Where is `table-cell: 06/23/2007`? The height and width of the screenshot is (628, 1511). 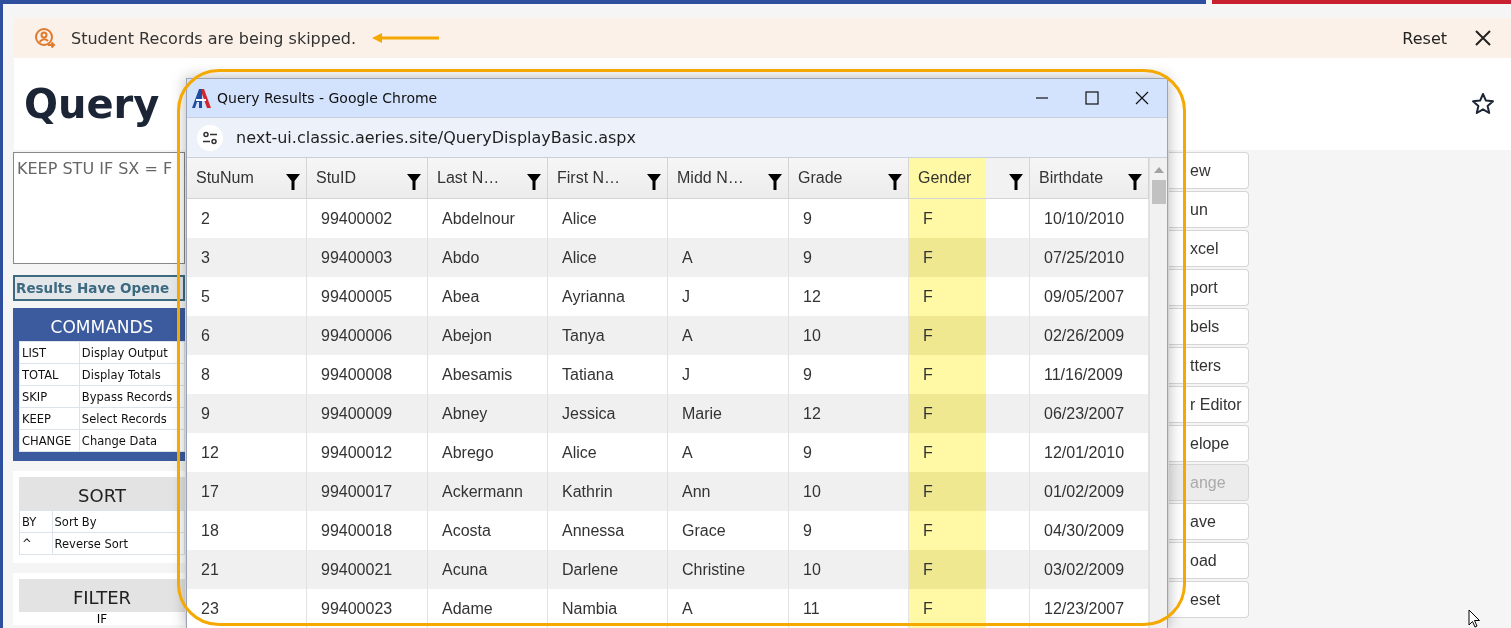
table-cell: 06/23/2007 is located at coordinates (1084, 413).